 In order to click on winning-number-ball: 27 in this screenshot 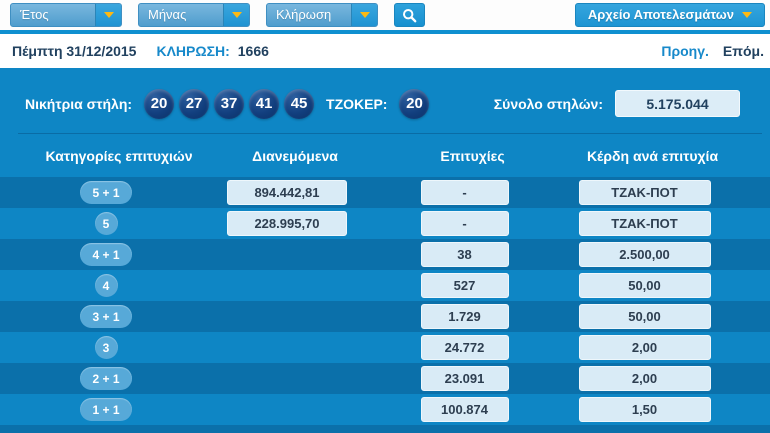, I will do `click(194, 103)`.